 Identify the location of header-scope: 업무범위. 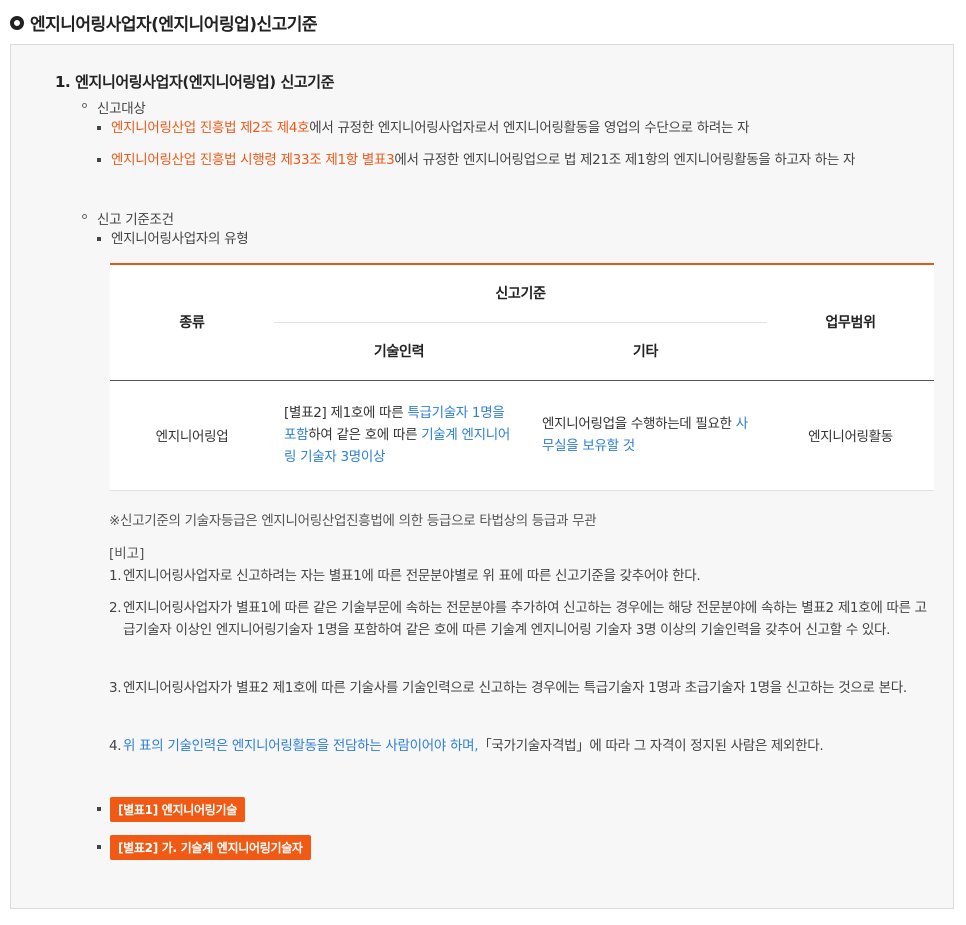
(850, 322).